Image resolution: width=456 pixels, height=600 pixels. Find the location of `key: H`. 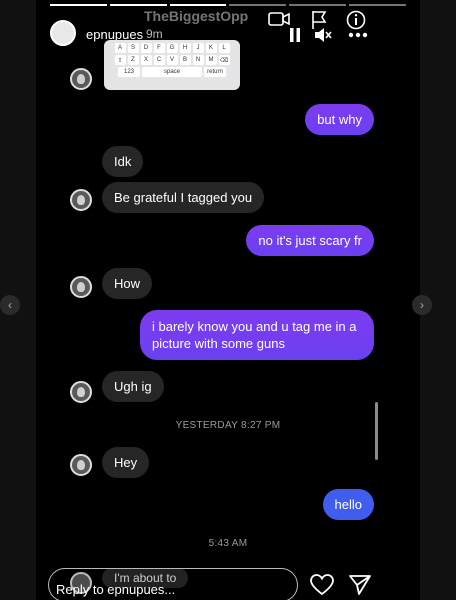

key: H is located at coordinates (185, 48).